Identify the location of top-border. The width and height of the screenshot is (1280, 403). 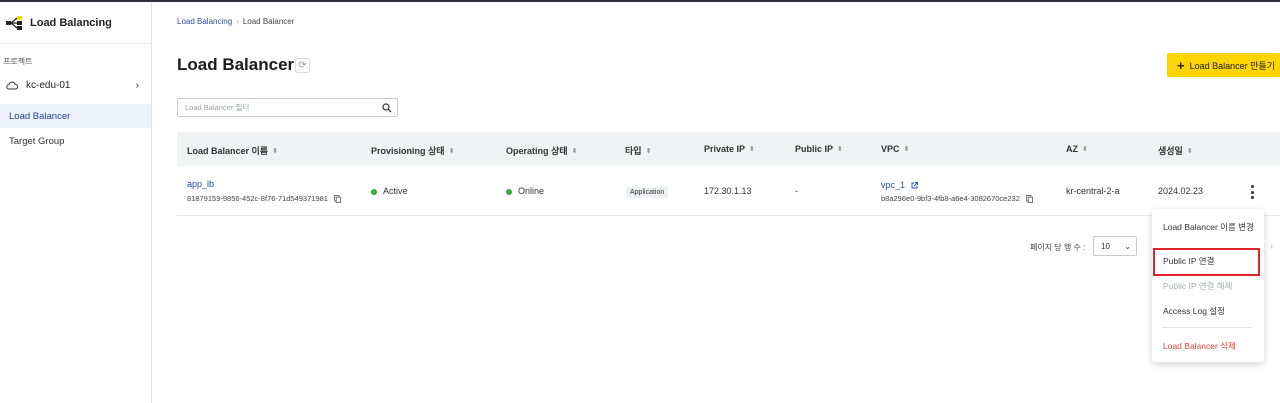
(640, 1).